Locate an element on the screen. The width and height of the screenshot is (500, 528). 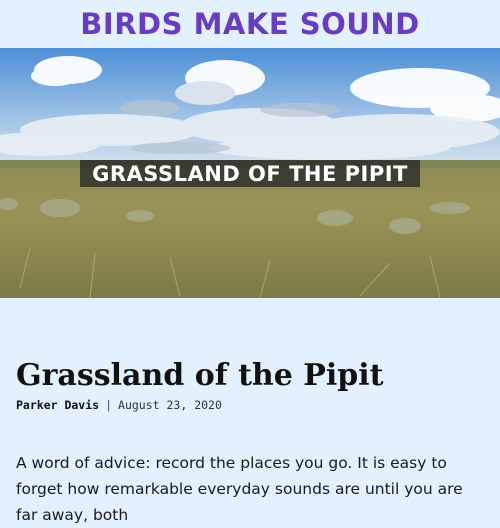
article-title: Grassland of the Pipit is located at coordinates (200, 375).